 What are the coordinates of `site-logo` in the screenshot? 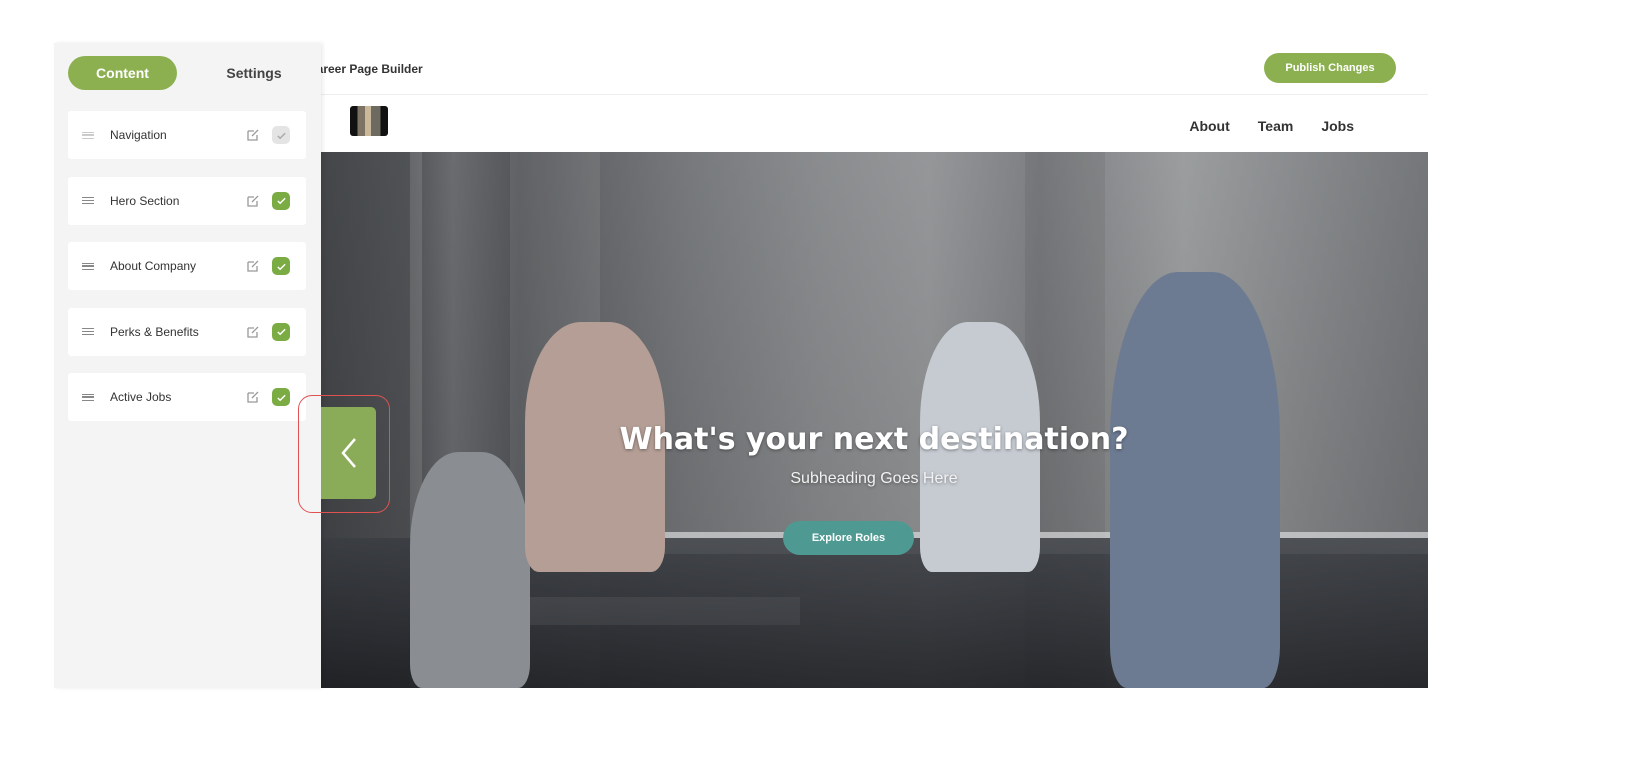 It's located at (369, 121).